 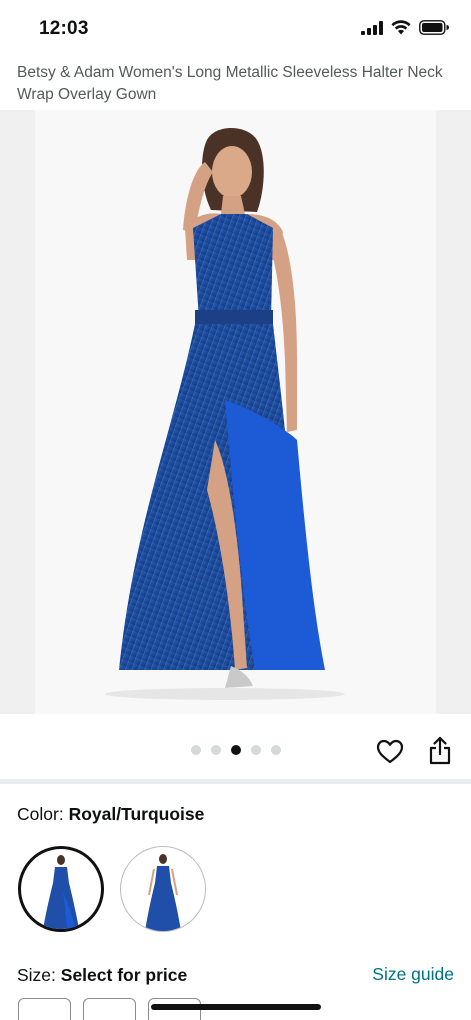 I want to click on color-label: Color:, so click(x=40, y=814).